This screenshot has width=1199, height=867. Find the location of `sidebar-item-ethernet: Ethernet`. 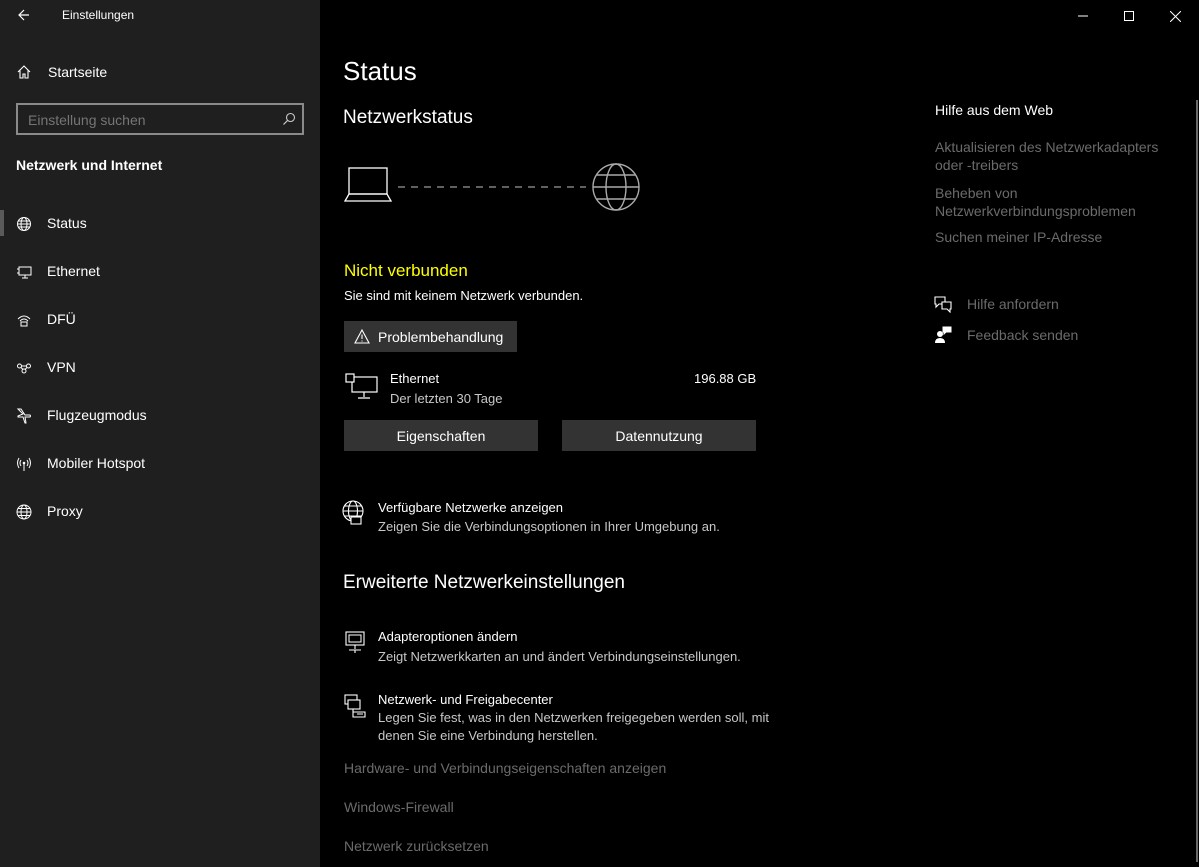

sidebar-item-ethernet: Ethernet is located at coordinates (160, 272).